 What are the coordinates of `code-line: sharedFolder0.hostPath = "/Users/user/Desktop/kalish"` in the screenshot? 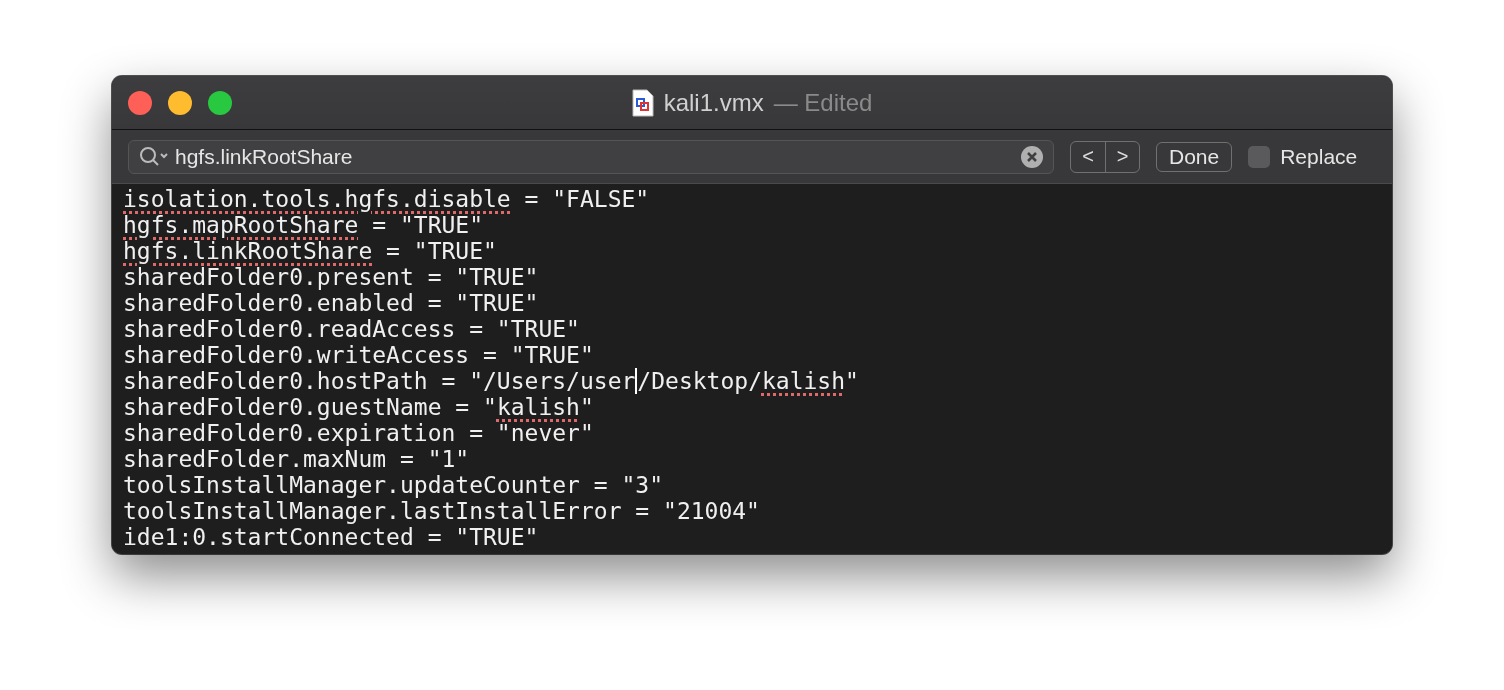 It's located at (491, 381).